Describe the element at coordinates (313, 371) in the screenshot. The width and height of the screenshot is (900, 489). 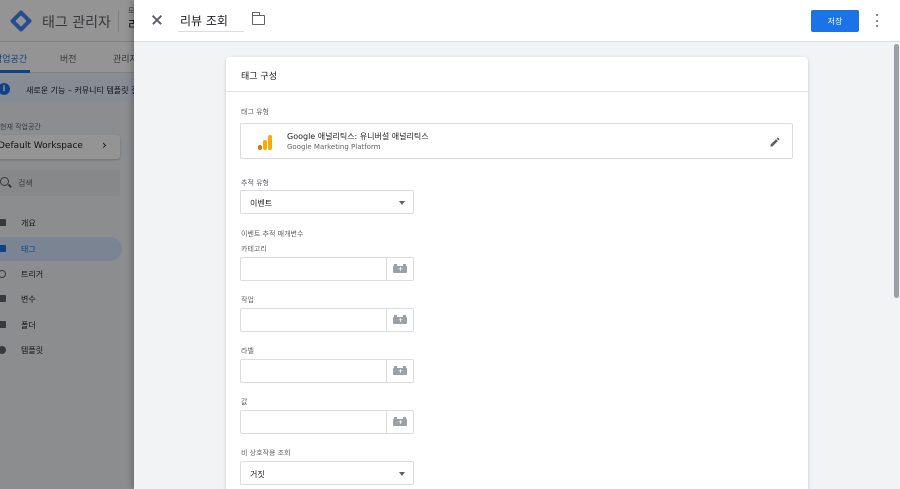
I see `event-label-input` at that location.